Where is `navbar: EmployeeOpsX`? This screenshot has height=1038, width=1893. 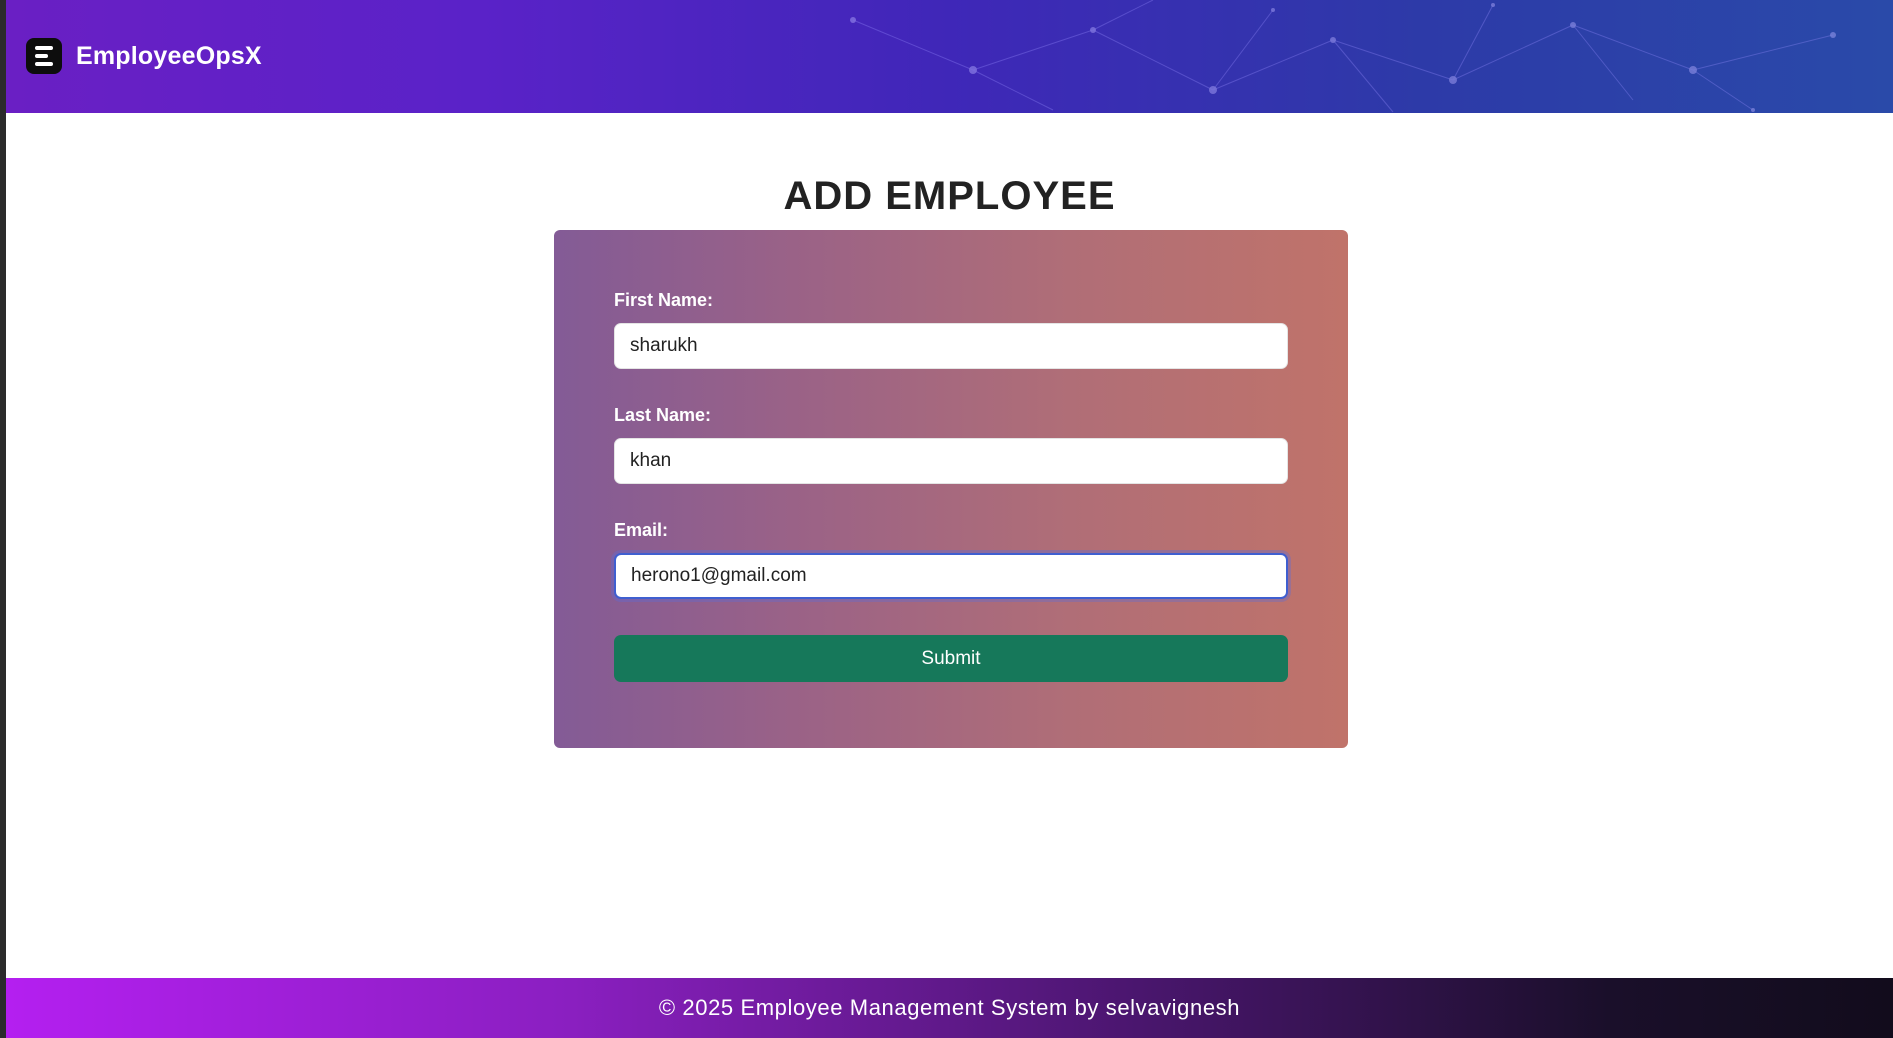
navbar: EmployeeOpsX is located at coordinates (949, 56).